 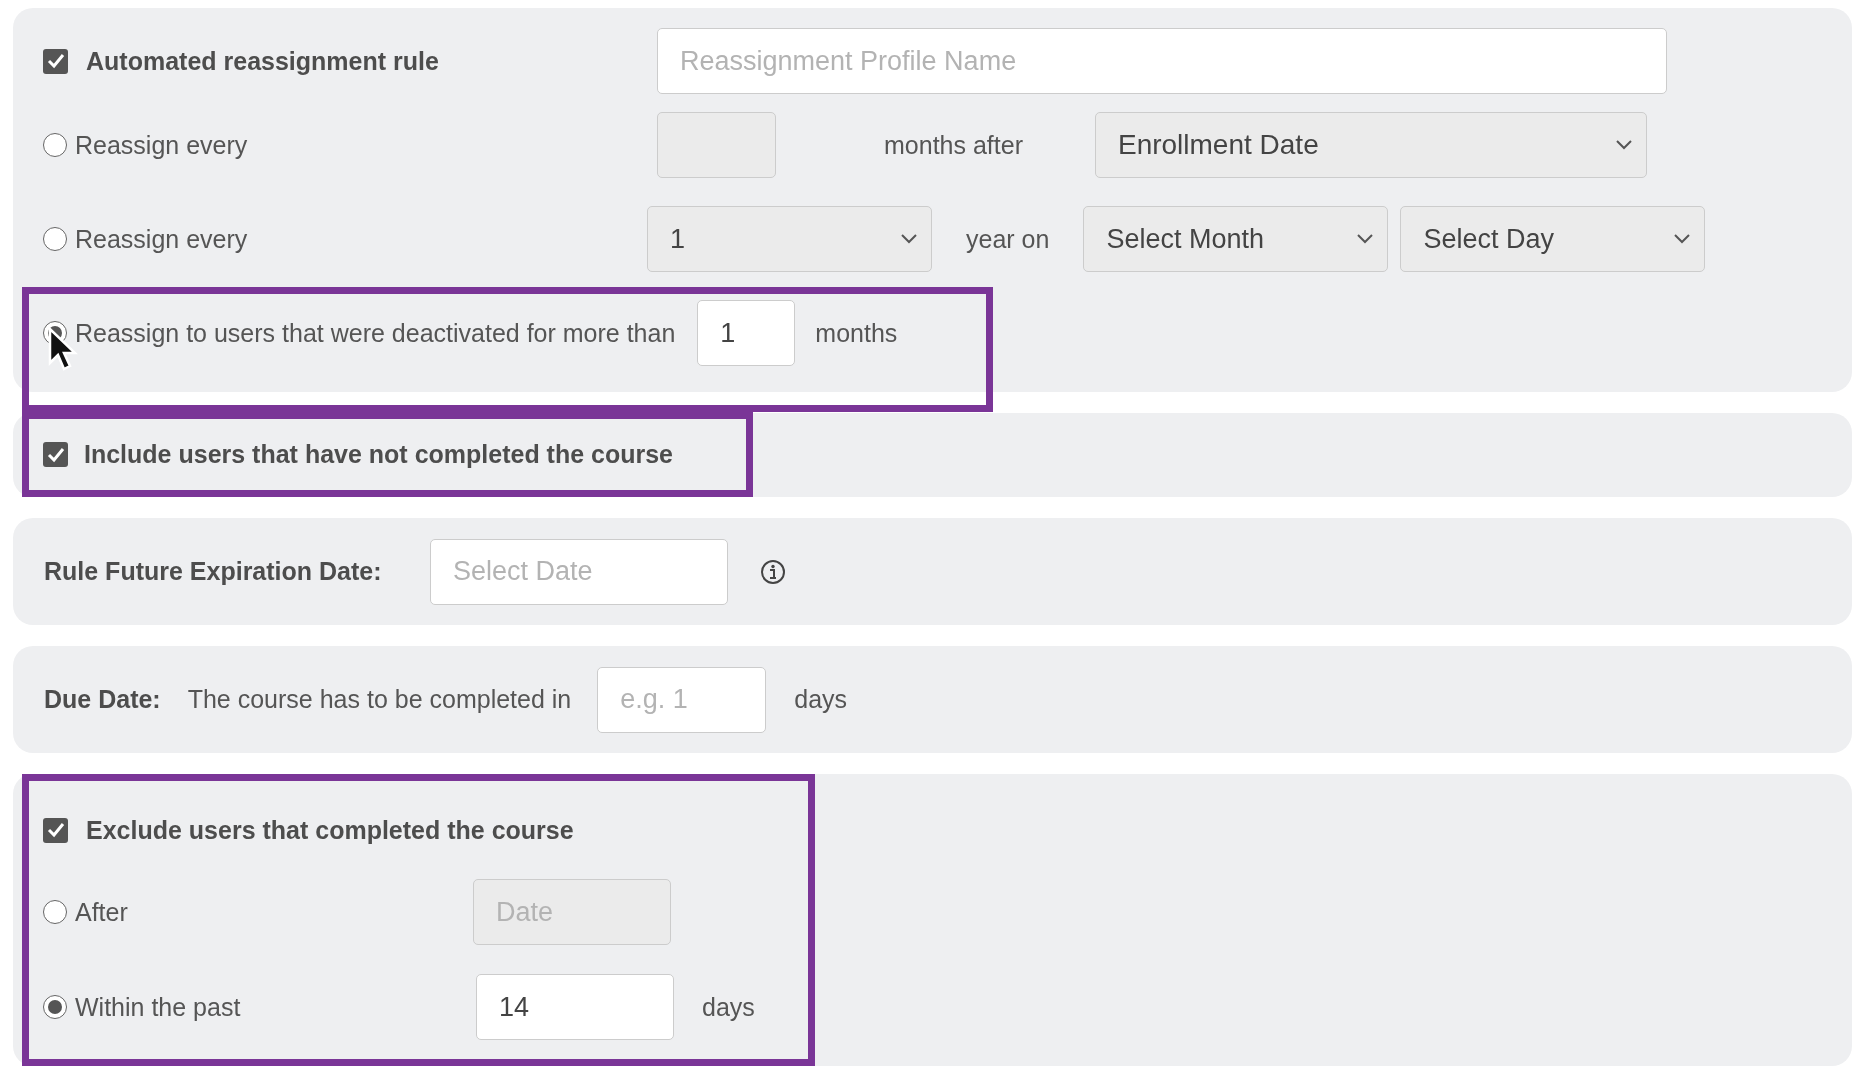 What do you see at coordinates (789, 239) in the screenshot?
I see `dropdown: 1` at bounding box center [789, 239].